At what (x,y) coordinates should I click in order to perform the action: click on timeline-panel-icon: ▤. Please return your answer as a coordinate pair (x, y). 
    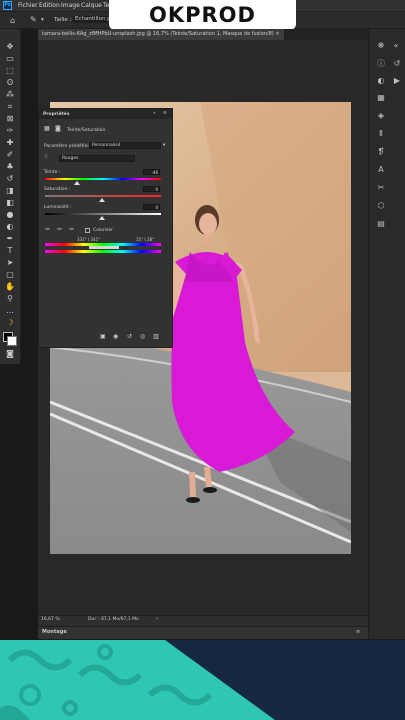
    Looking at the image, I should click on (381, 224).